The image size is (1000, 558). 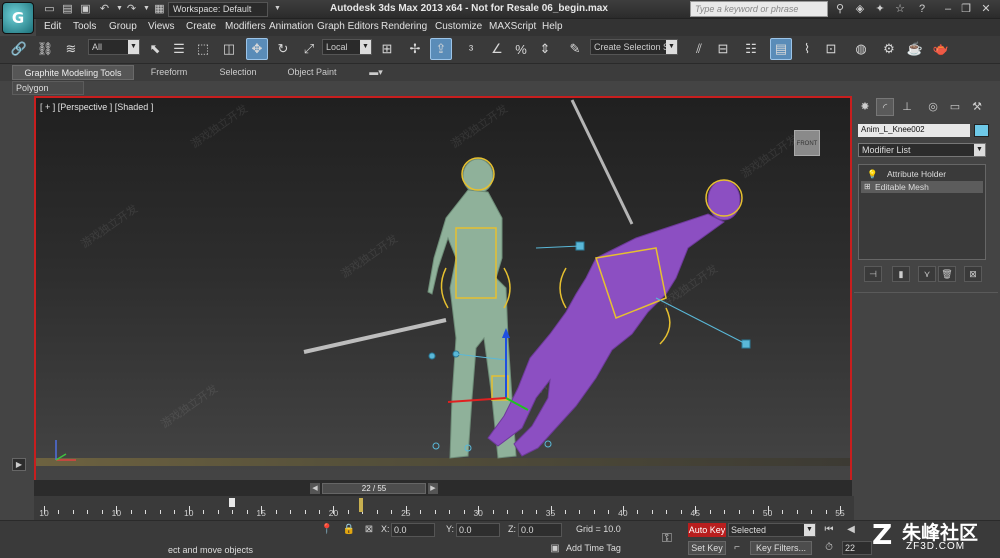 What do you see at coordinates (521, 49) in the screenshot?
I see `percent-snap-icon: %` at bounding box center [521, 49].